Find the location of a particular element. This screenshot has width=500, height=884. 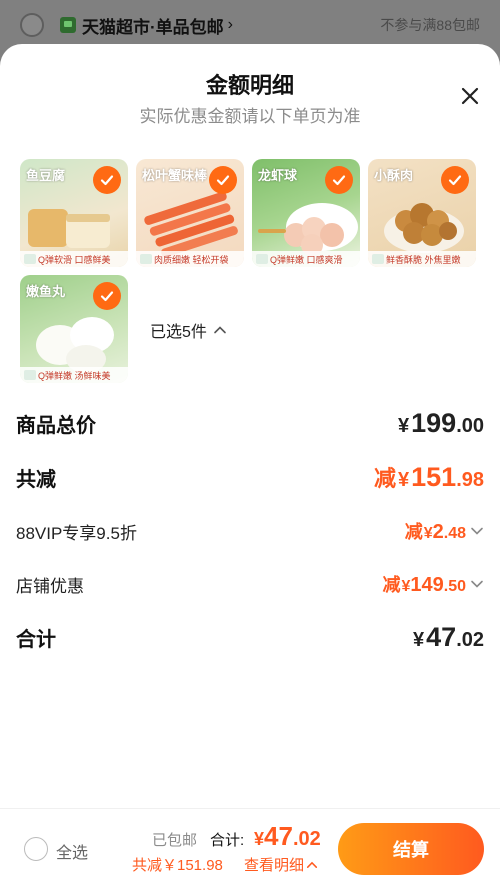

store-icon is located at coordinates (68, 25).